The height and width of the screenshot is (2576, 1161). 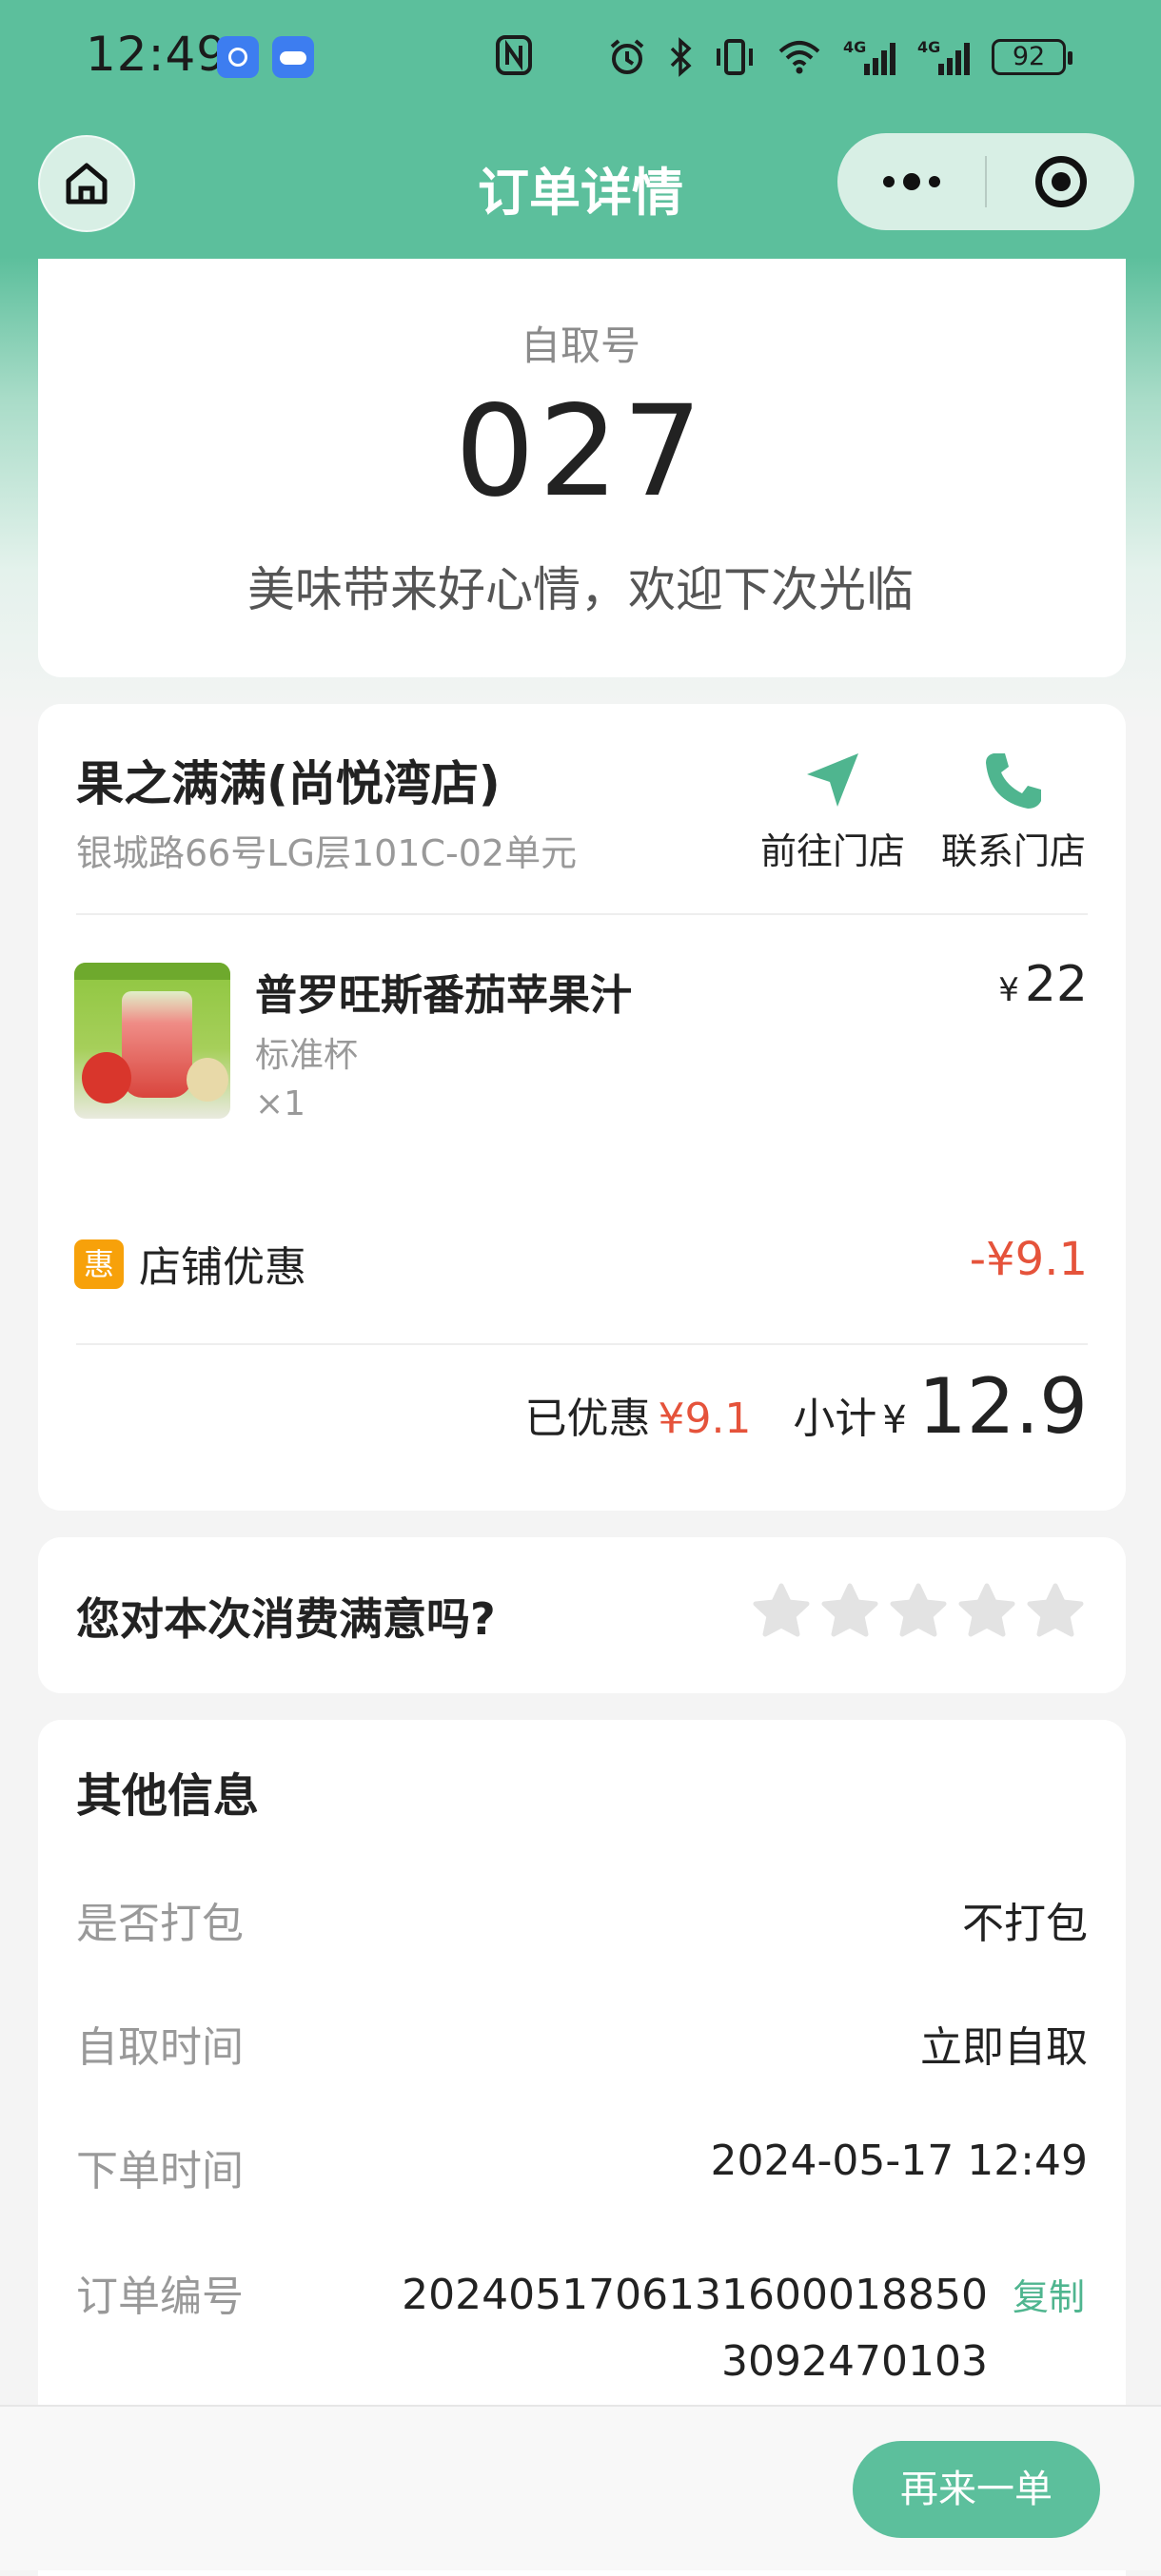 I want to click on star-rating, so click(x=919, y=1612).